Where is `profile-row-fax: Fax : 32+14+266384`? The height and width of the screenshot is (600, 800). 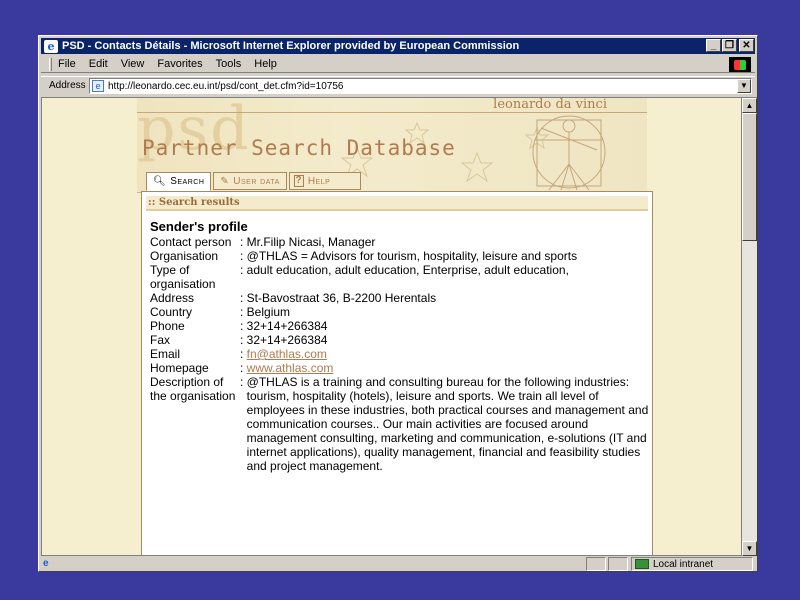
profile-row-fax: Fax : 32+14+266384 is located at coordinates (239, 340).